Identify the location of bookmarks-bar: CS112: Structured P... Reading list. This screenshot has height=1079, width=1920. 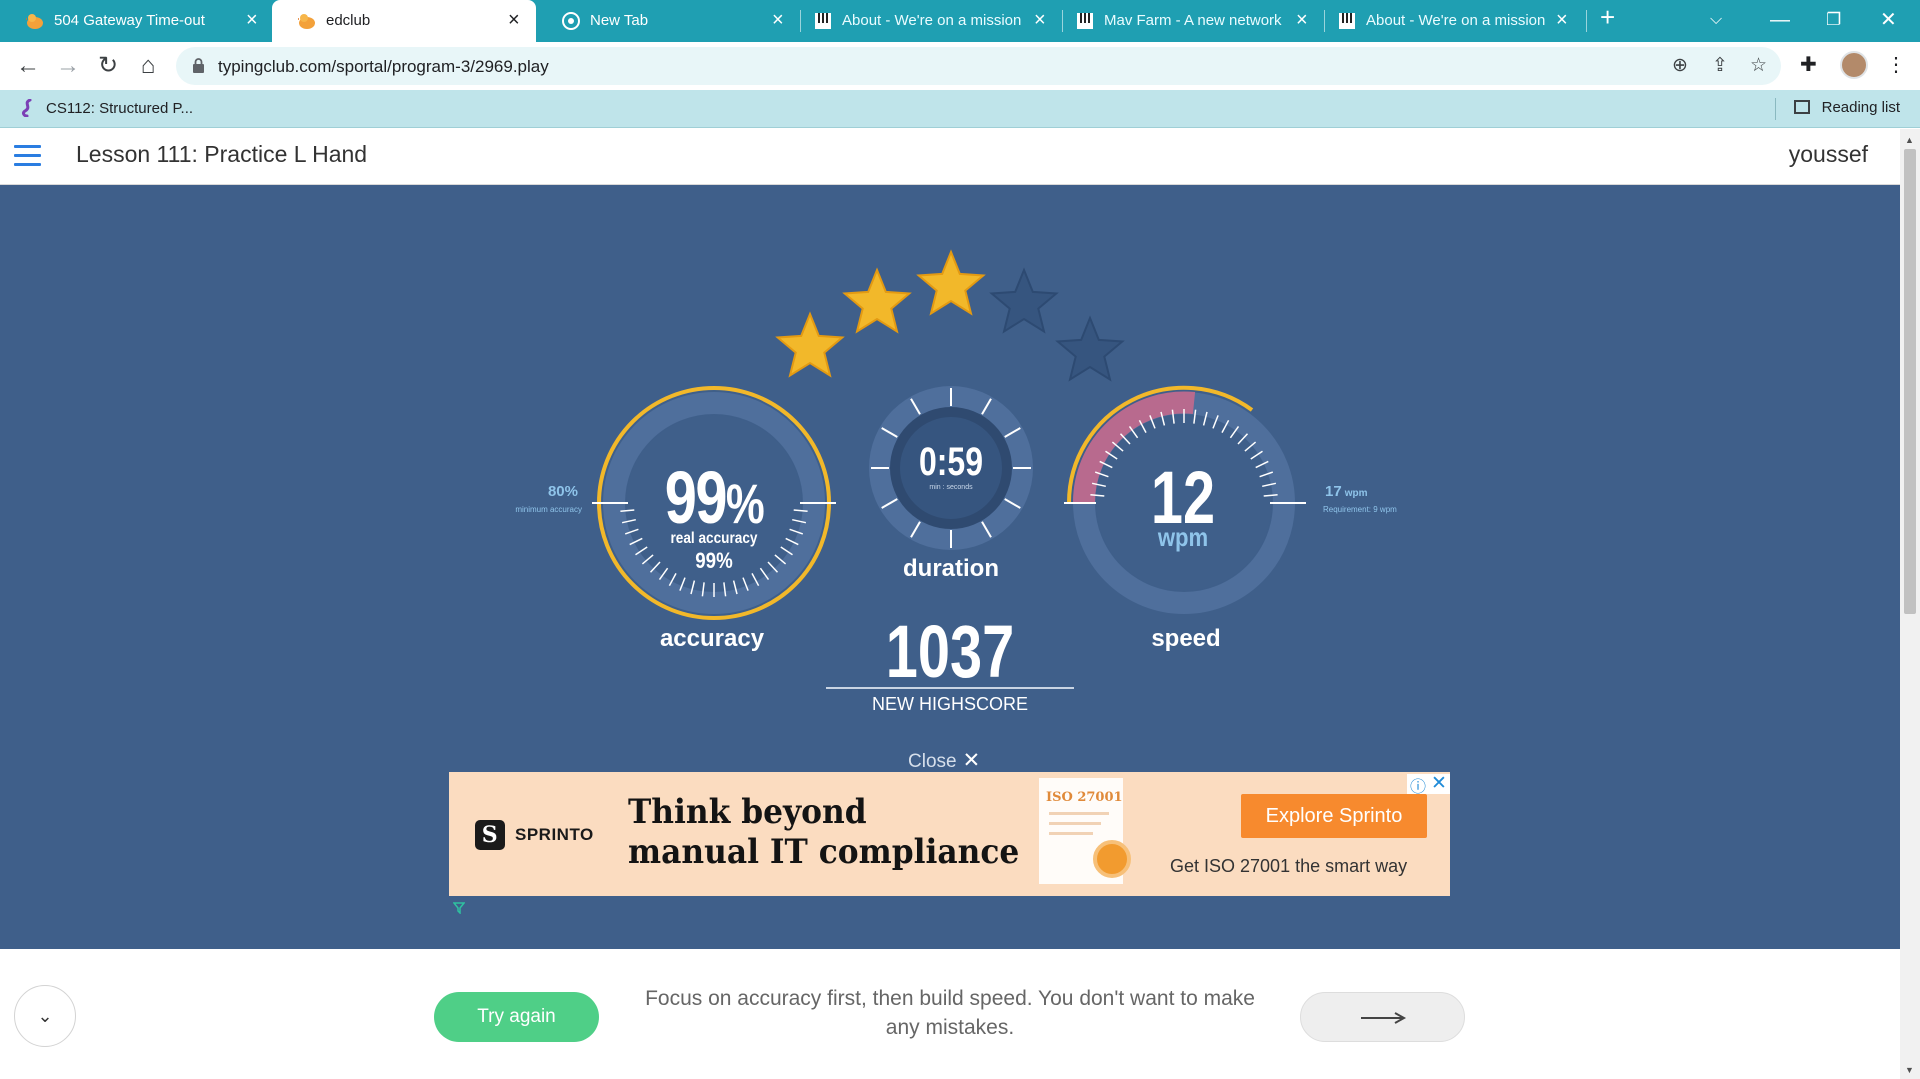
(960, 109).